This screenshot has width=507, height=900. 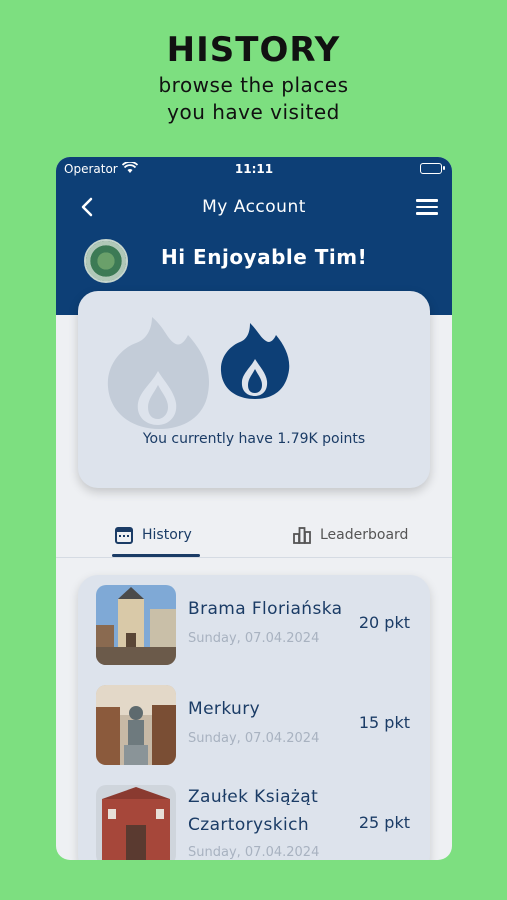 What do you see at coordinates (265, 609) in the screenshot?
I see `place-name: Brama Floriańska` at bounding box center [265, 609].